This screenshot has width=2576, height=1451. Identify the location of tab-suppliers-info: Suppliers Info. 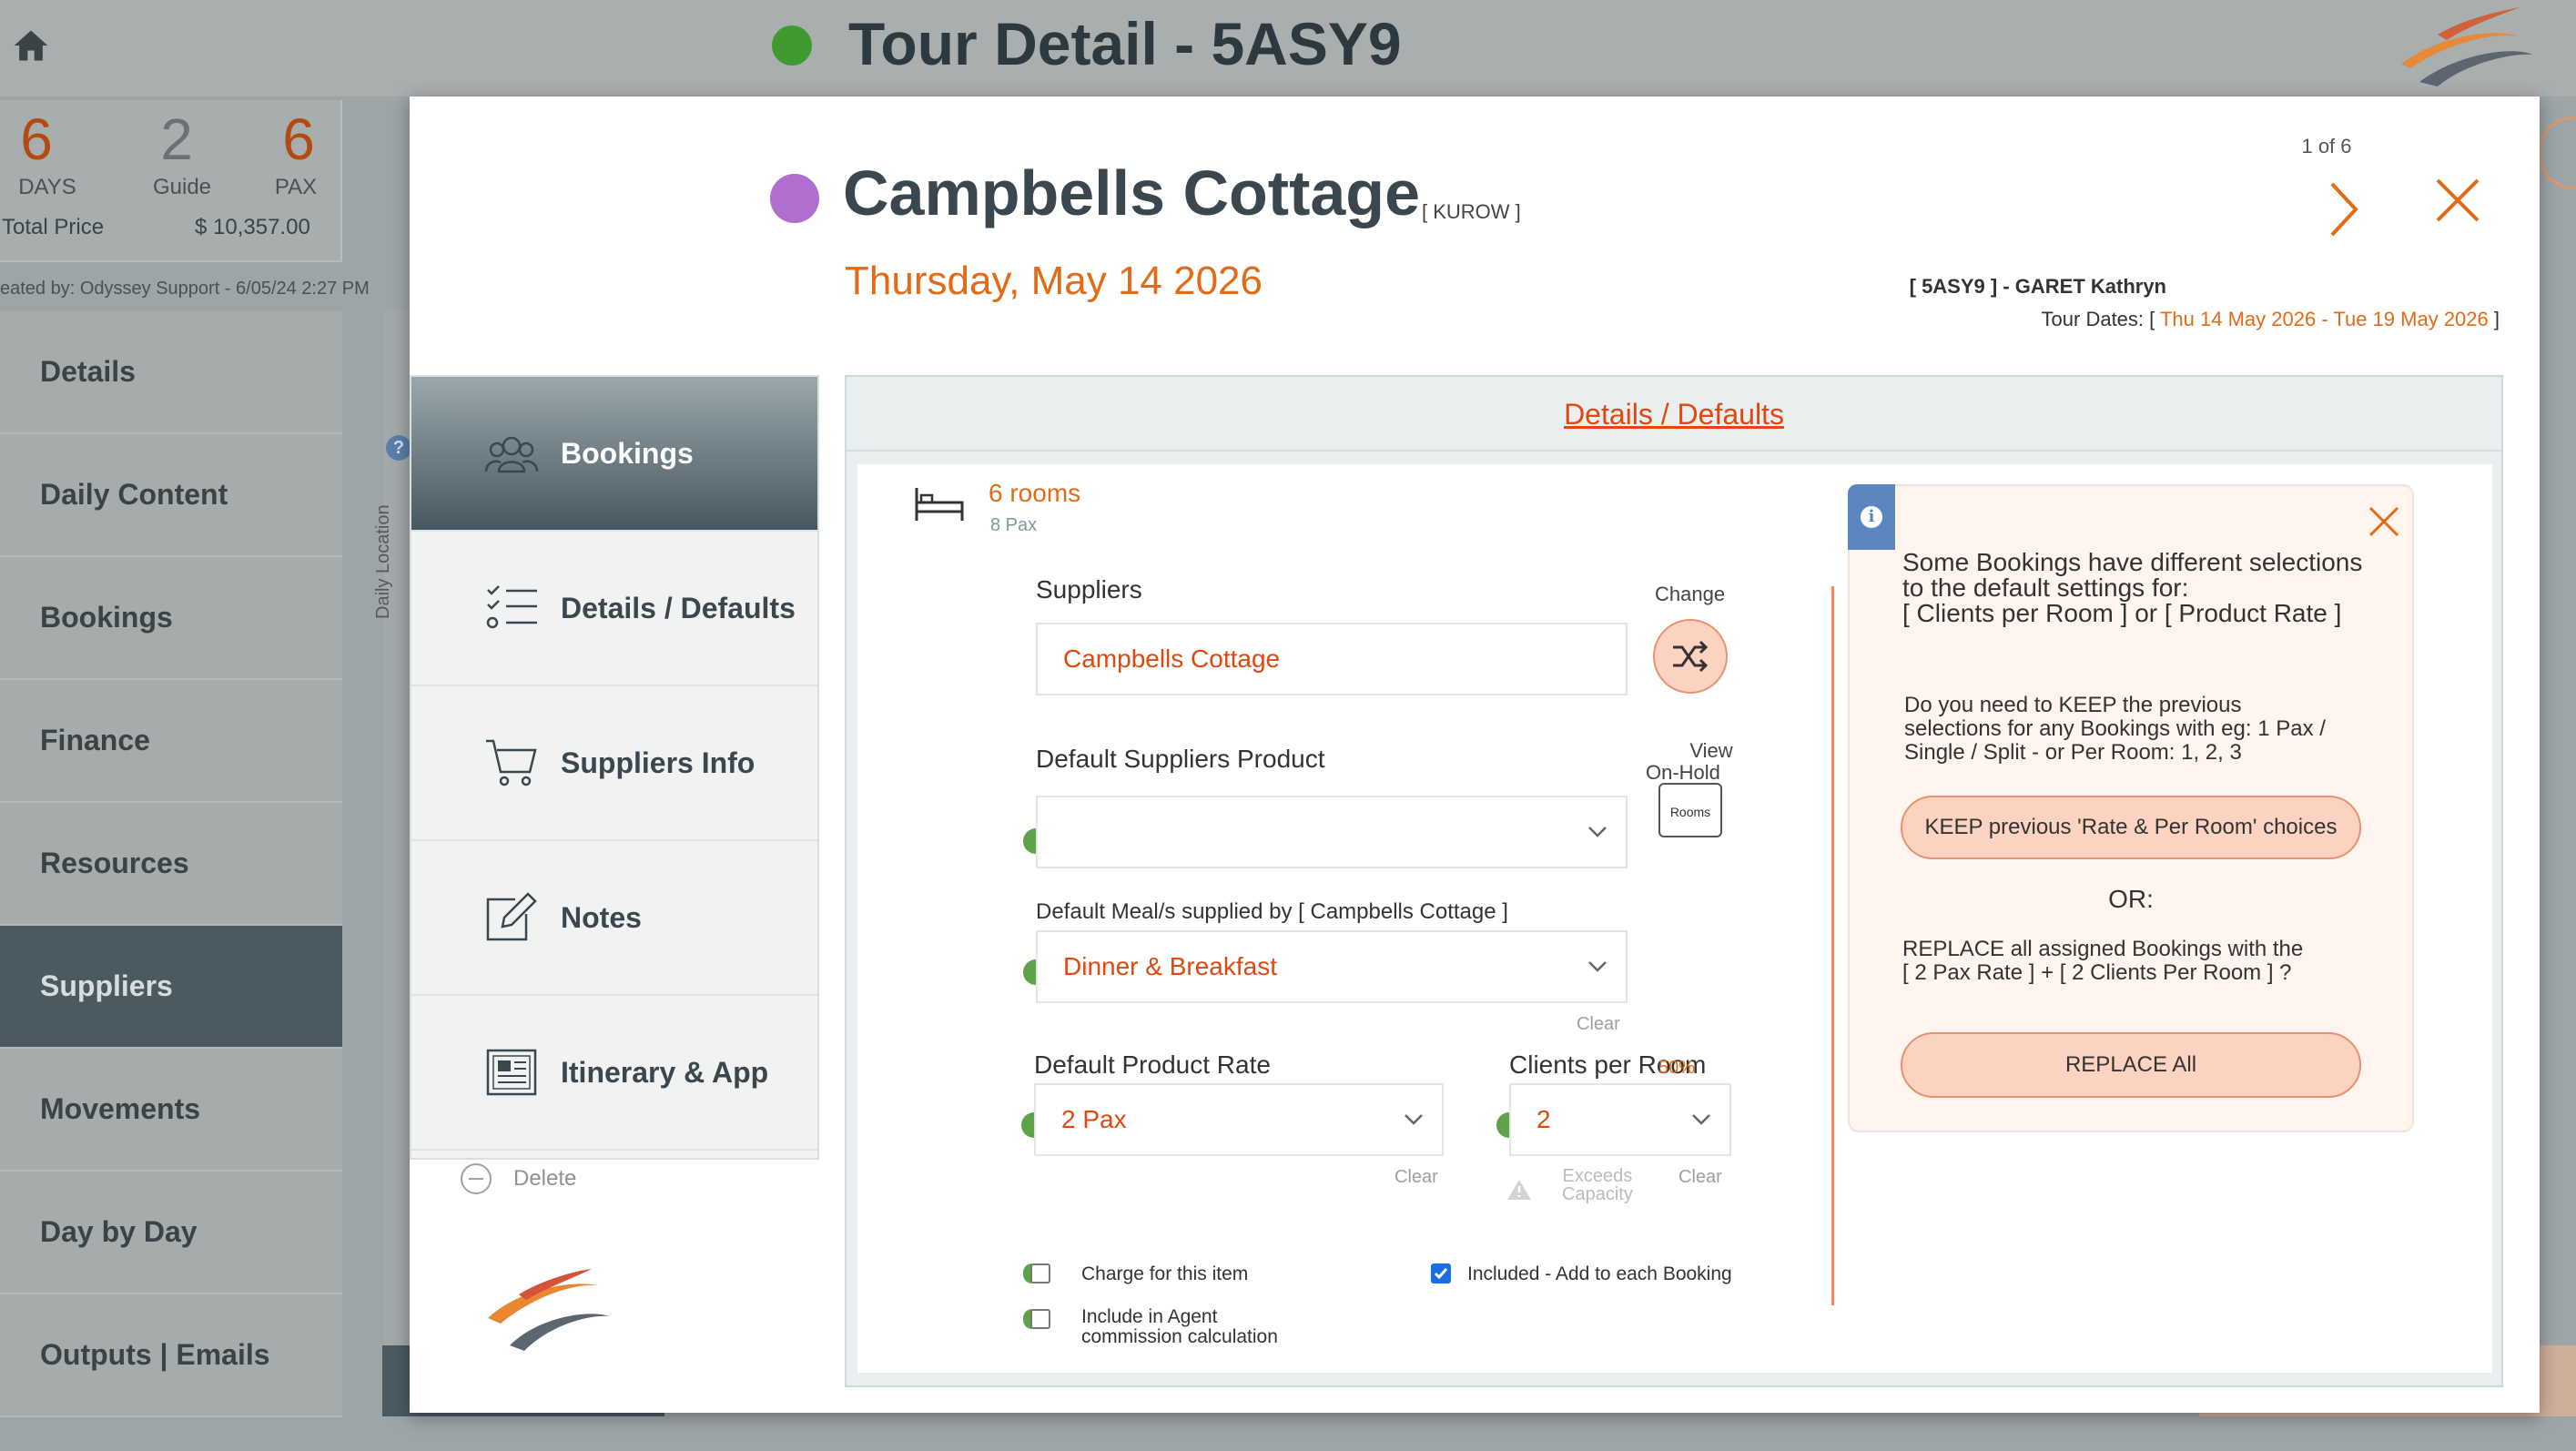
(614, 764).